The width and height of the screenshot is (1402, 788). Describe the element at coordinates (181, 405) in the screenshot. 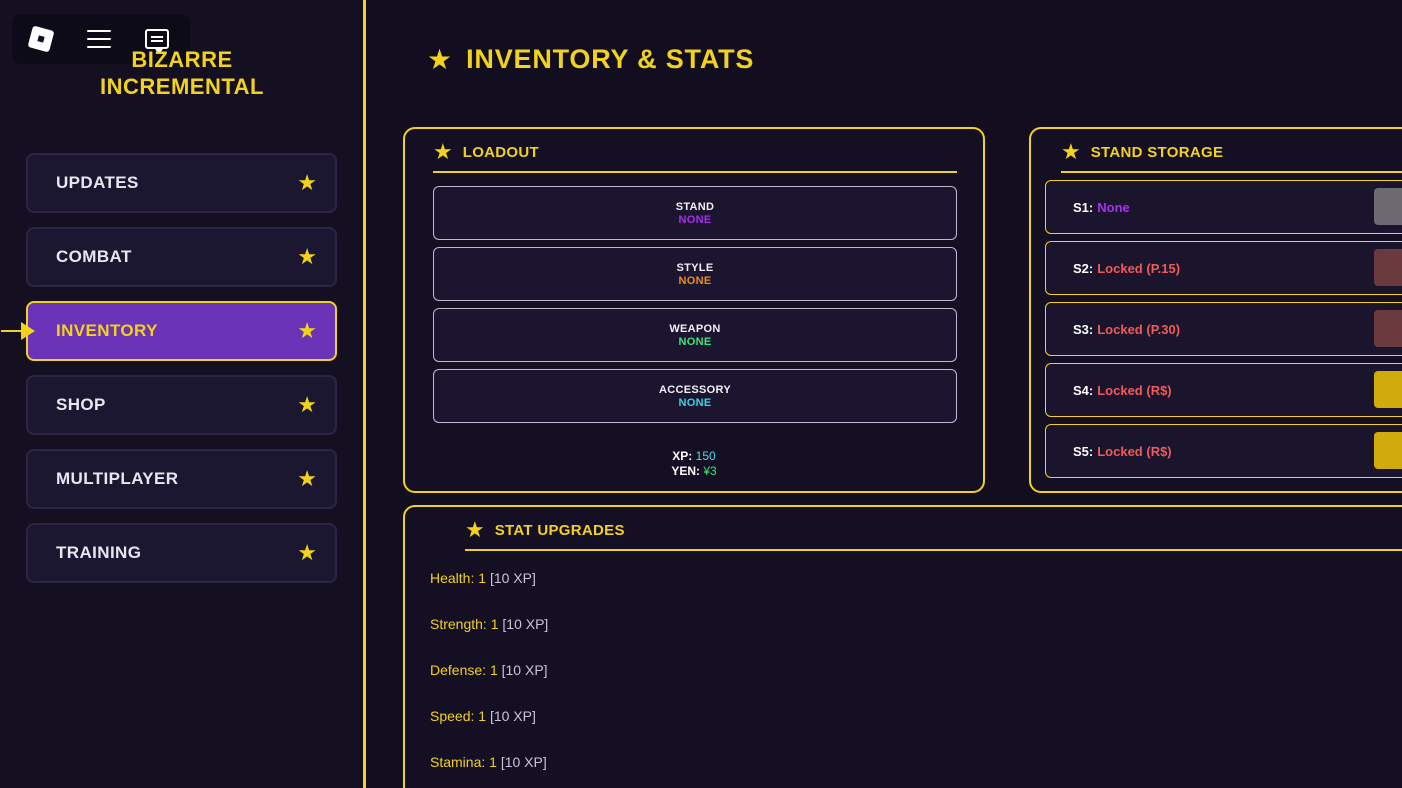

I see `nav-item-shop: SHOP ★` at that location.